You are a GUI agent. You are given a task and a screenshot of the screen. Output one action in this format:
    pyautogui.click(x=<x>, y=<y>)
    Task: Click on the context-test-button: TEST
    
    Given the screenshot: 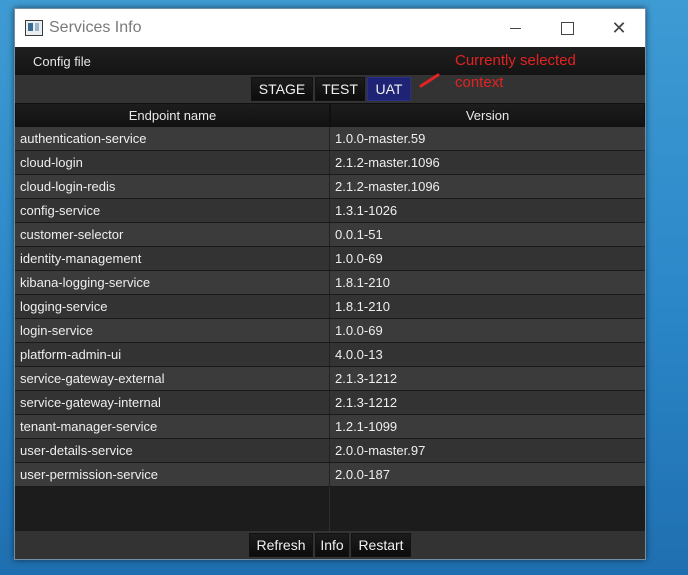 What is the action you would take?
    pyautogui.click(x=340, y=89)
    